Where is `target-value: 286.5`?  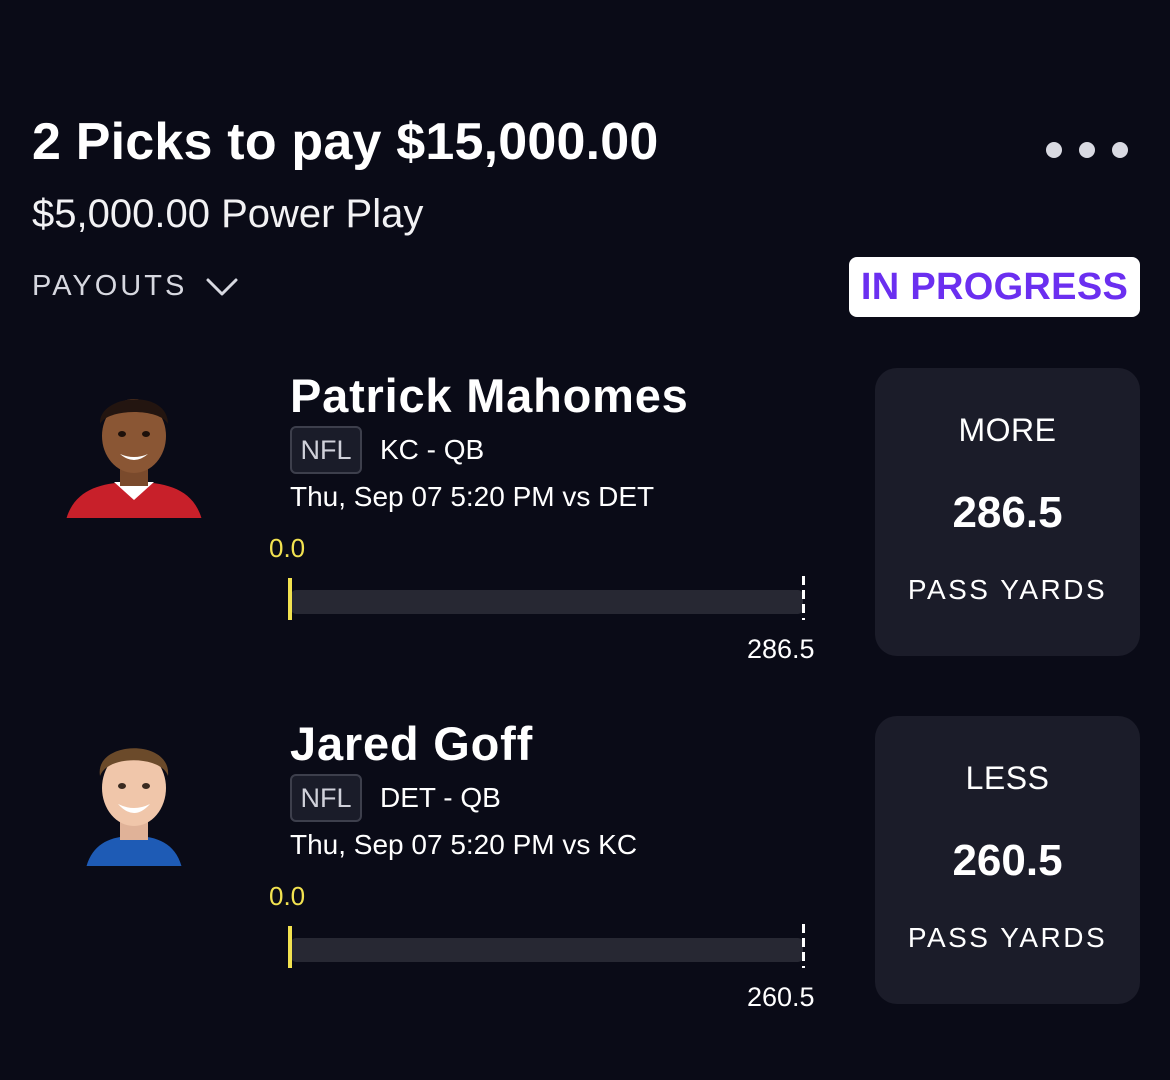
target-value: 286.5 is located at coordinates (781, 649).